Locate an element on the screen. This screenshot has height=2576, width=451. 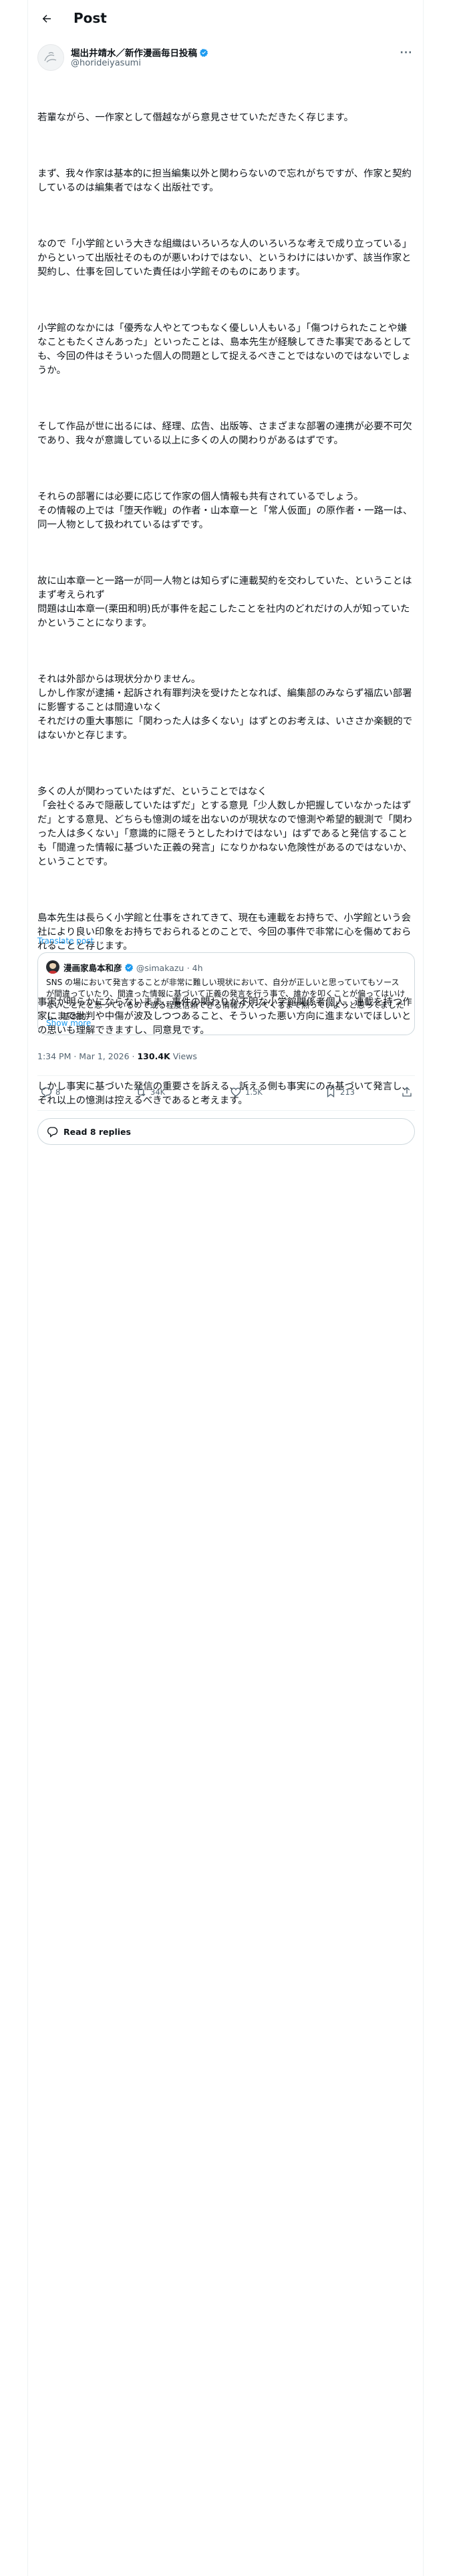
back-button is located at coordinates (46, 18).